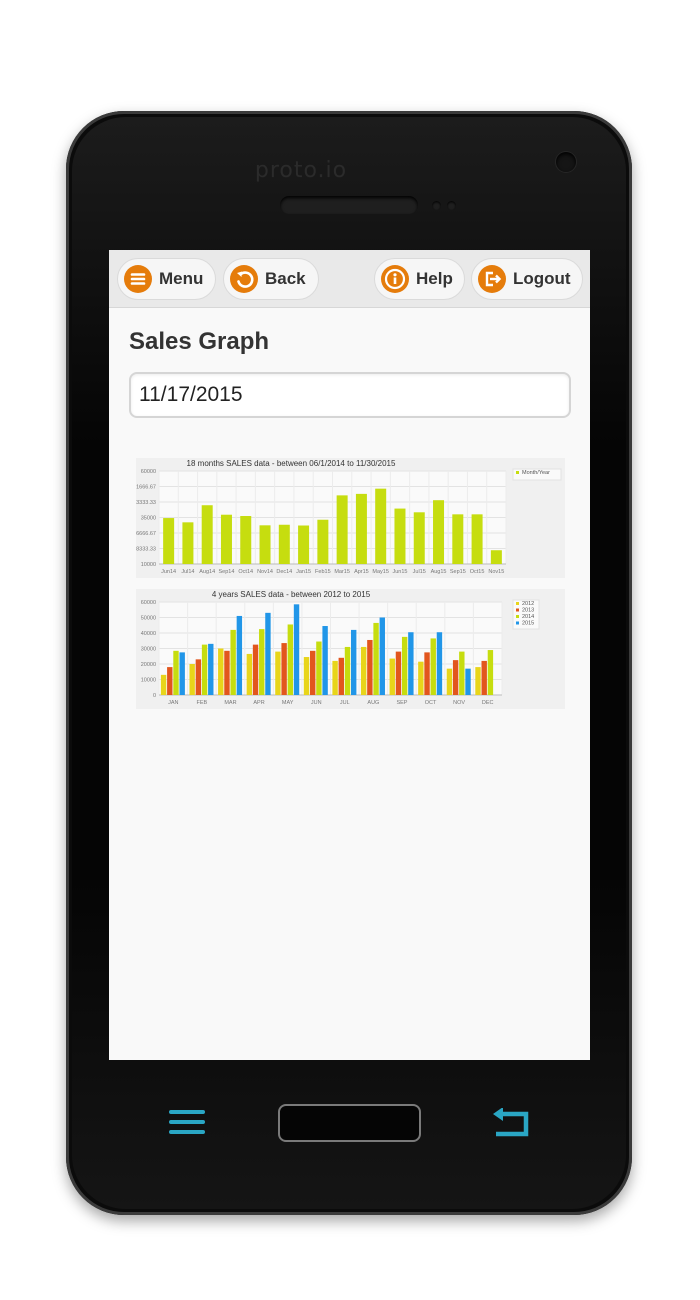 This screenshot has width=700, height=1300. I want to click on info-icon, so click(395, 279).